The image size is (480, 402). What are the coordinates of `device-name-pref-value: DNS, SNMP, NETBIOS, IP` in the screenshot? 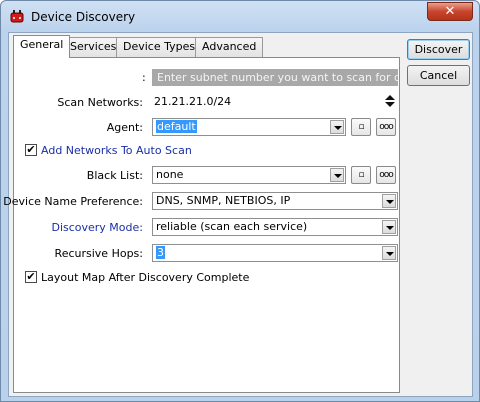 It's located at (223, 200).